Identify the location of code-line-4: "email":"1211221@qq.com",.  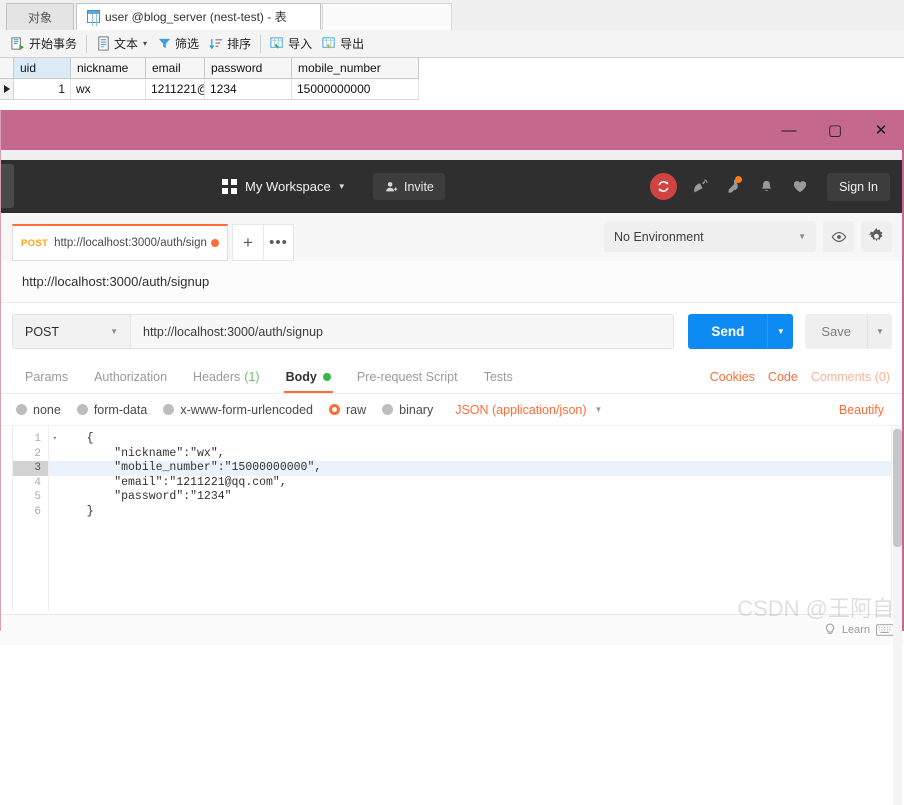
(173, 482).